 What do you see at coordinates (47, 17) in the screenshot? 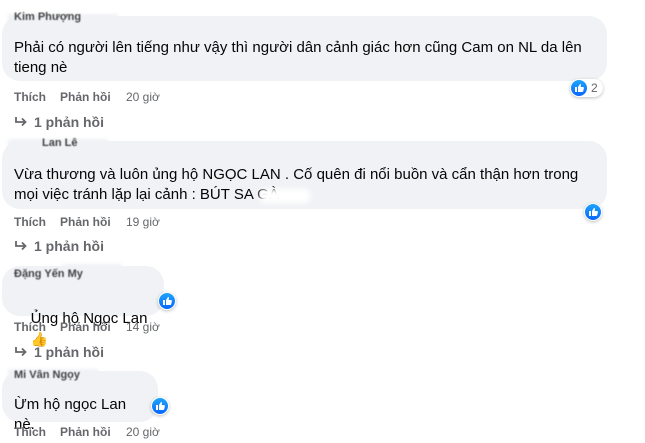
I see `comment-author: Kim Phượng` at bounding box center [47, 17].